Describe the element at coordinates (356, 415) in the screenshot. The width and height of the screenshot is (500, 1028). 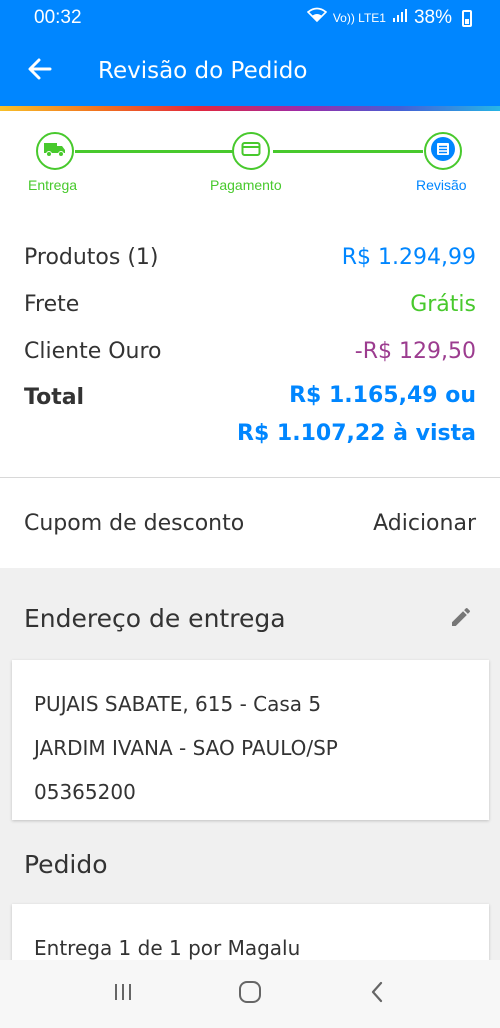
I see `total-value-block: R$ 1.165,49 ou R$ 1.107,22 à vista` at that location.